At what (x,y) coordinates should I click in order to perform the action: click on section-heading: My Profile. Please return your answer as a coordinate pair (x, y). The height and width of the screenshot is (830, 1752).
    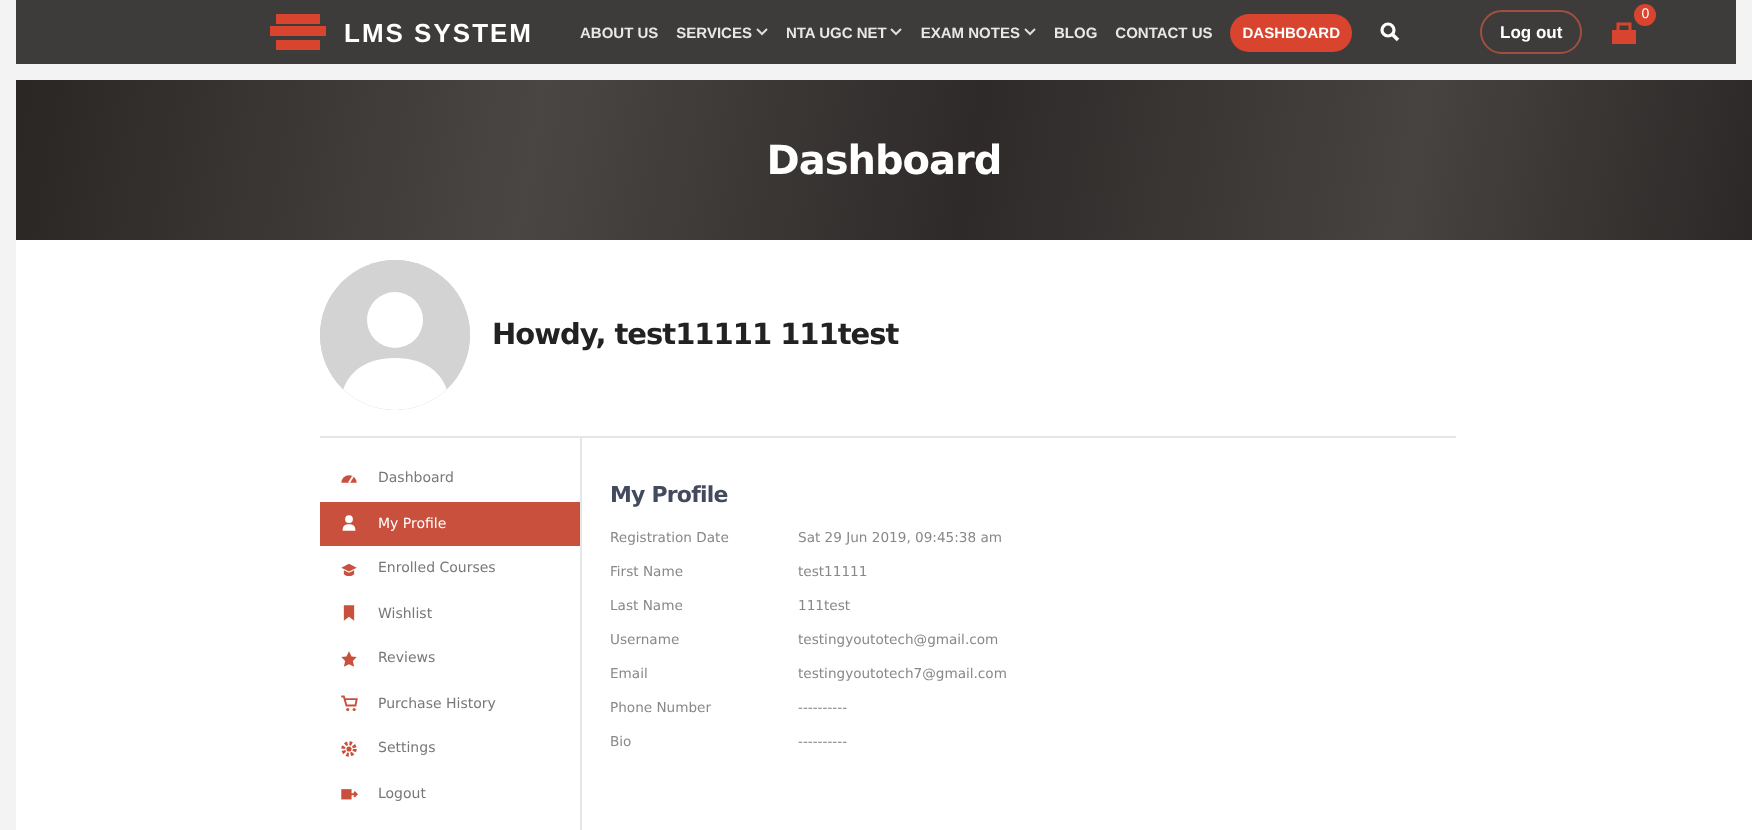
    Looking at the image, I should click on (670, 495).